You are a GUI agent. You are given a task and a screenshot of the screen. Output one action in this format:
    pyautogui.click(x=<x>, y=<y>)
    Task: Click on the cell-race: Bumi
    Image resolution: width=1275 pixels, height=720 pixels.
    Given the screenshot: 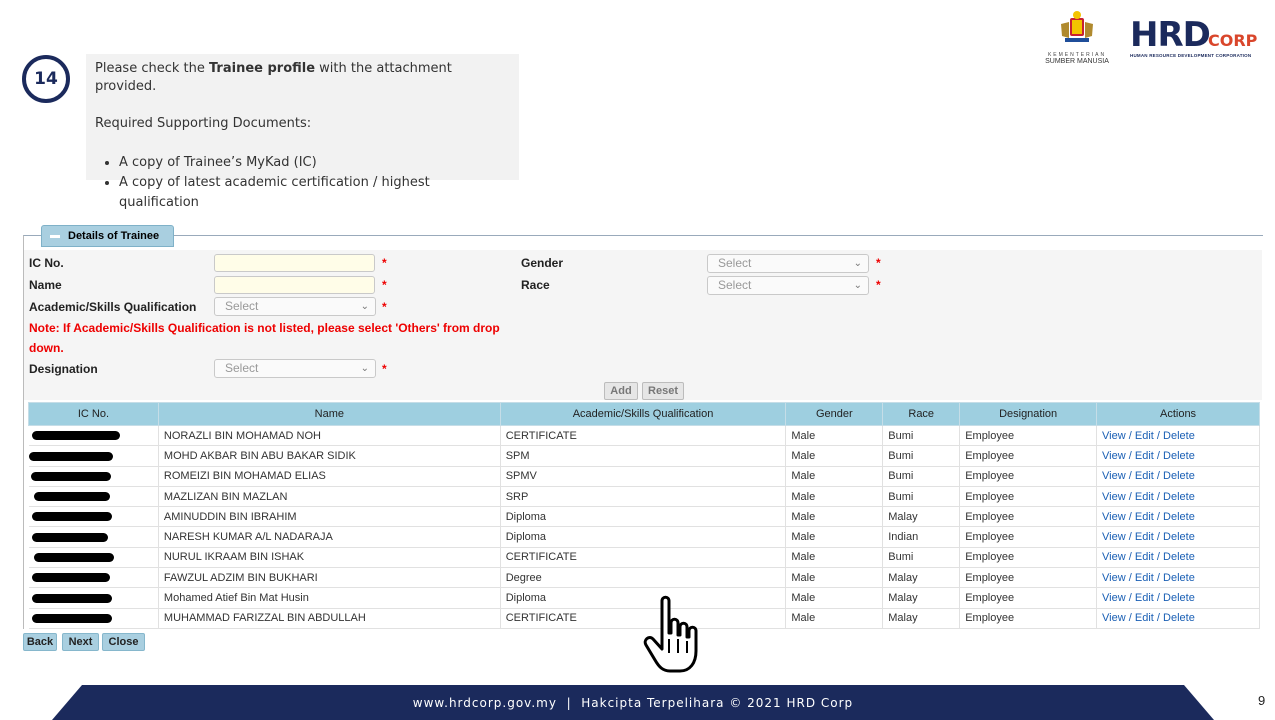 What is the action you would take?
    pyautogui.click(x=921, y=497)
    